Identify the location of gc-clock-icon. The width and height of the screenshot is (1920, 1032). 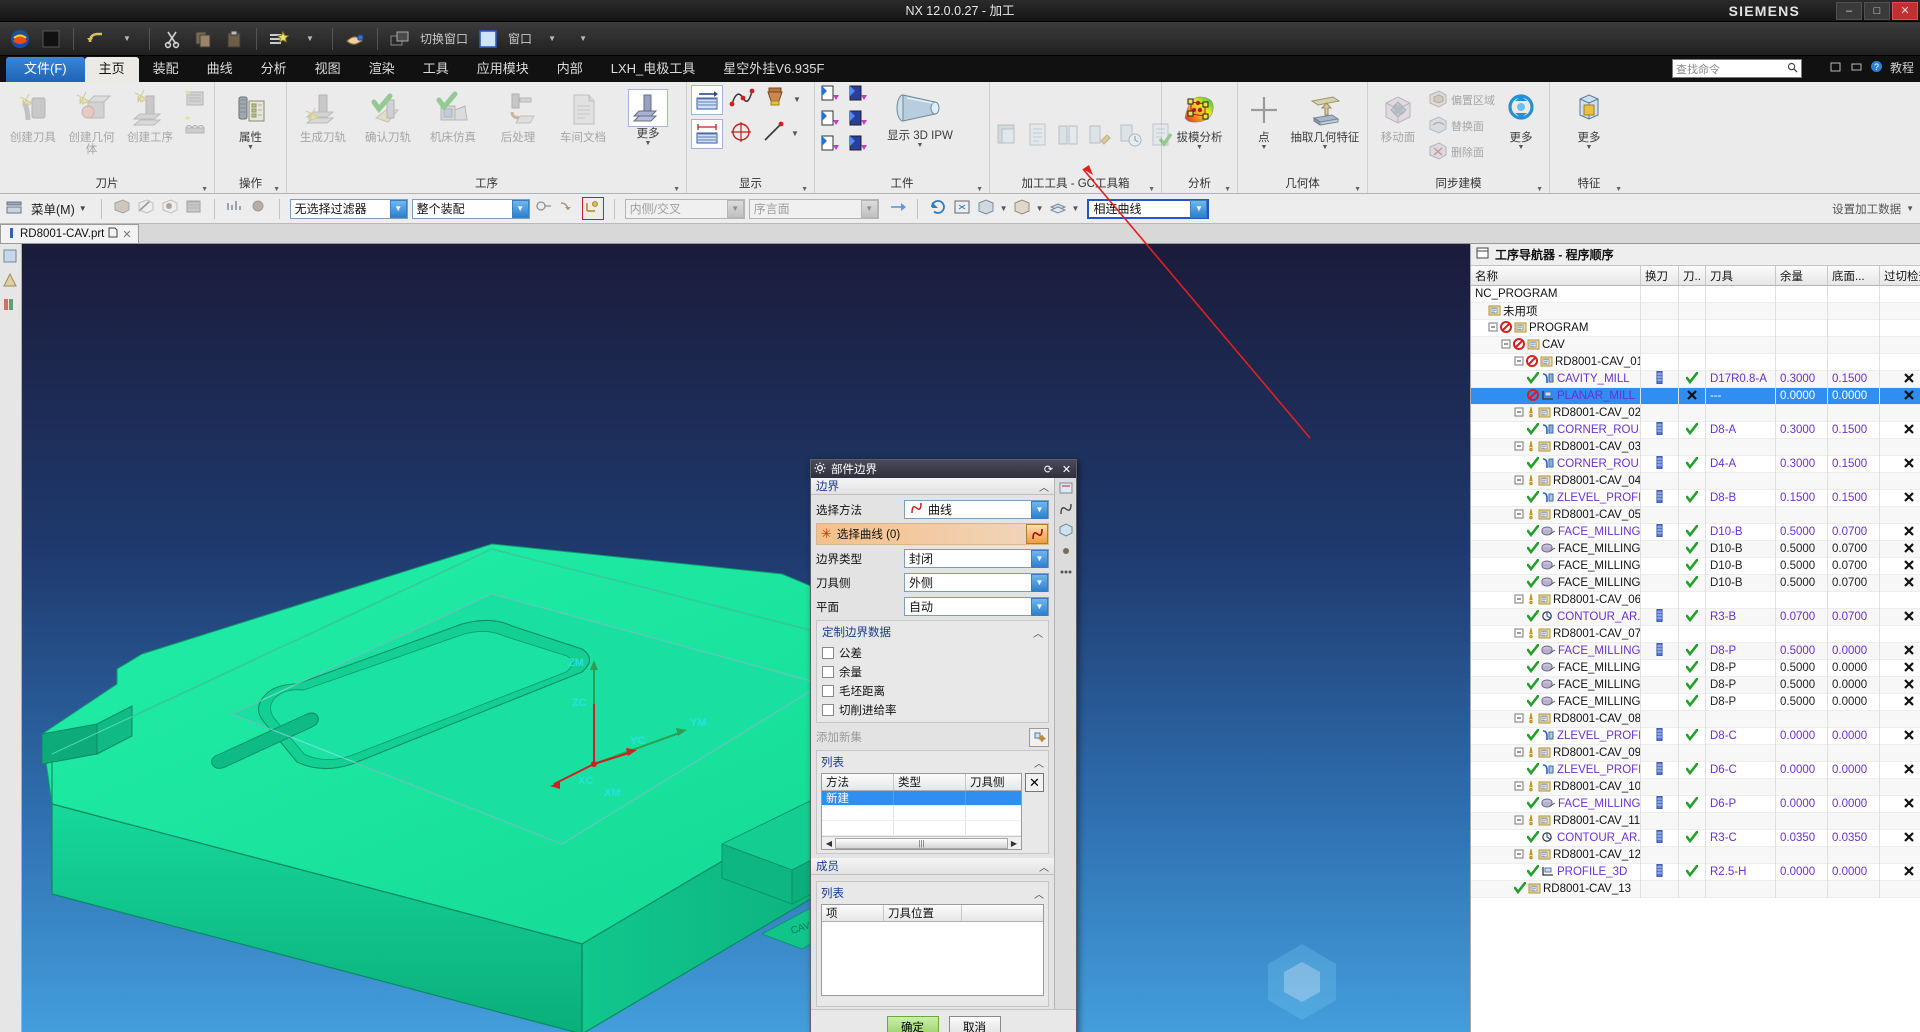
(1131, 136).